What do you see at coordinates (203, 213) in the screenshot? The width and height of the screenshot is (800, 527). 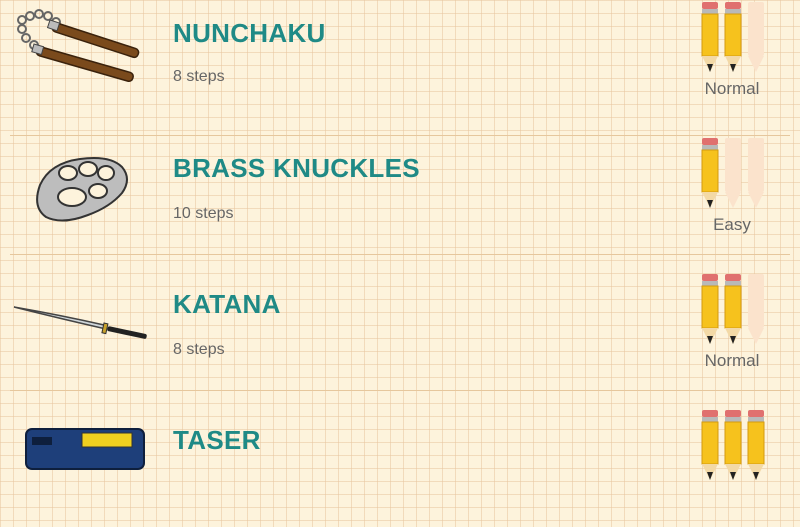 I see `item-steps: 10 steps` at bounding box center [203, 213].